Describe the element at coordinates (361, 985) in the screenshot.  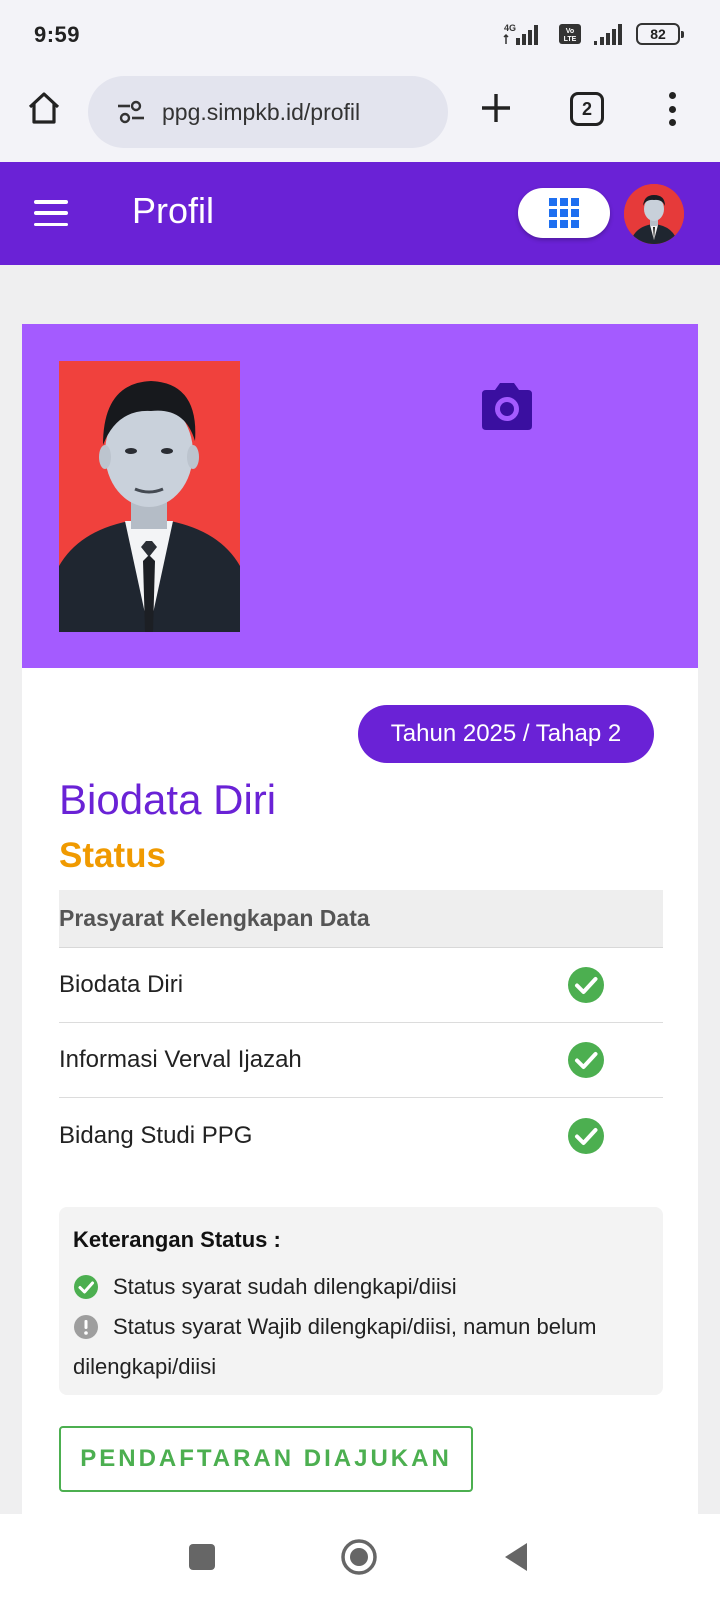
I see `table-row: Biodata Diri` at that location.